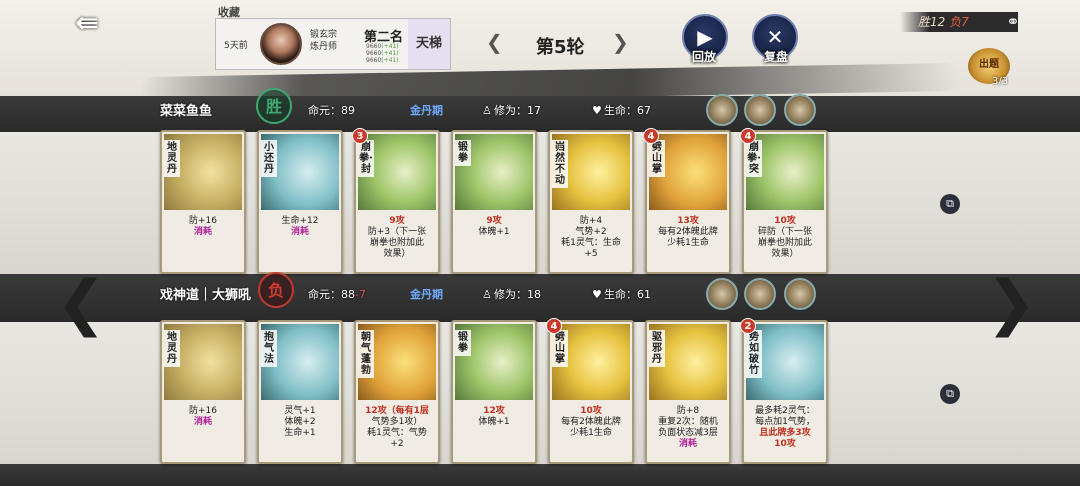  I want to click on card-description: 12攻（每有1层 气势多1攻） 耗1灵气：气势 +2, so click(397, 432).